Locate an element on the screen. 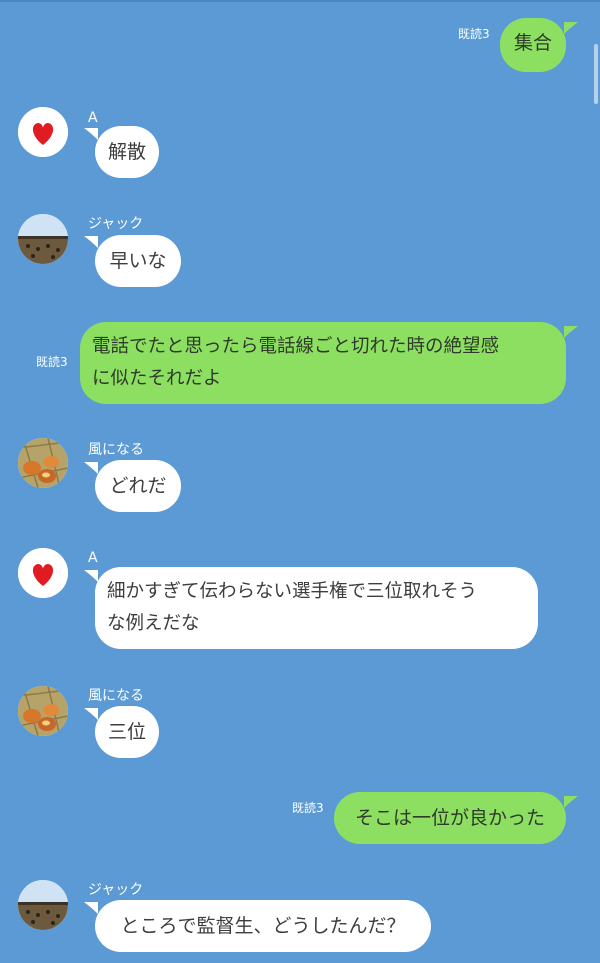 The image size is (600, 963). message-bubble: 解散 is located at coordinates (127, 152).